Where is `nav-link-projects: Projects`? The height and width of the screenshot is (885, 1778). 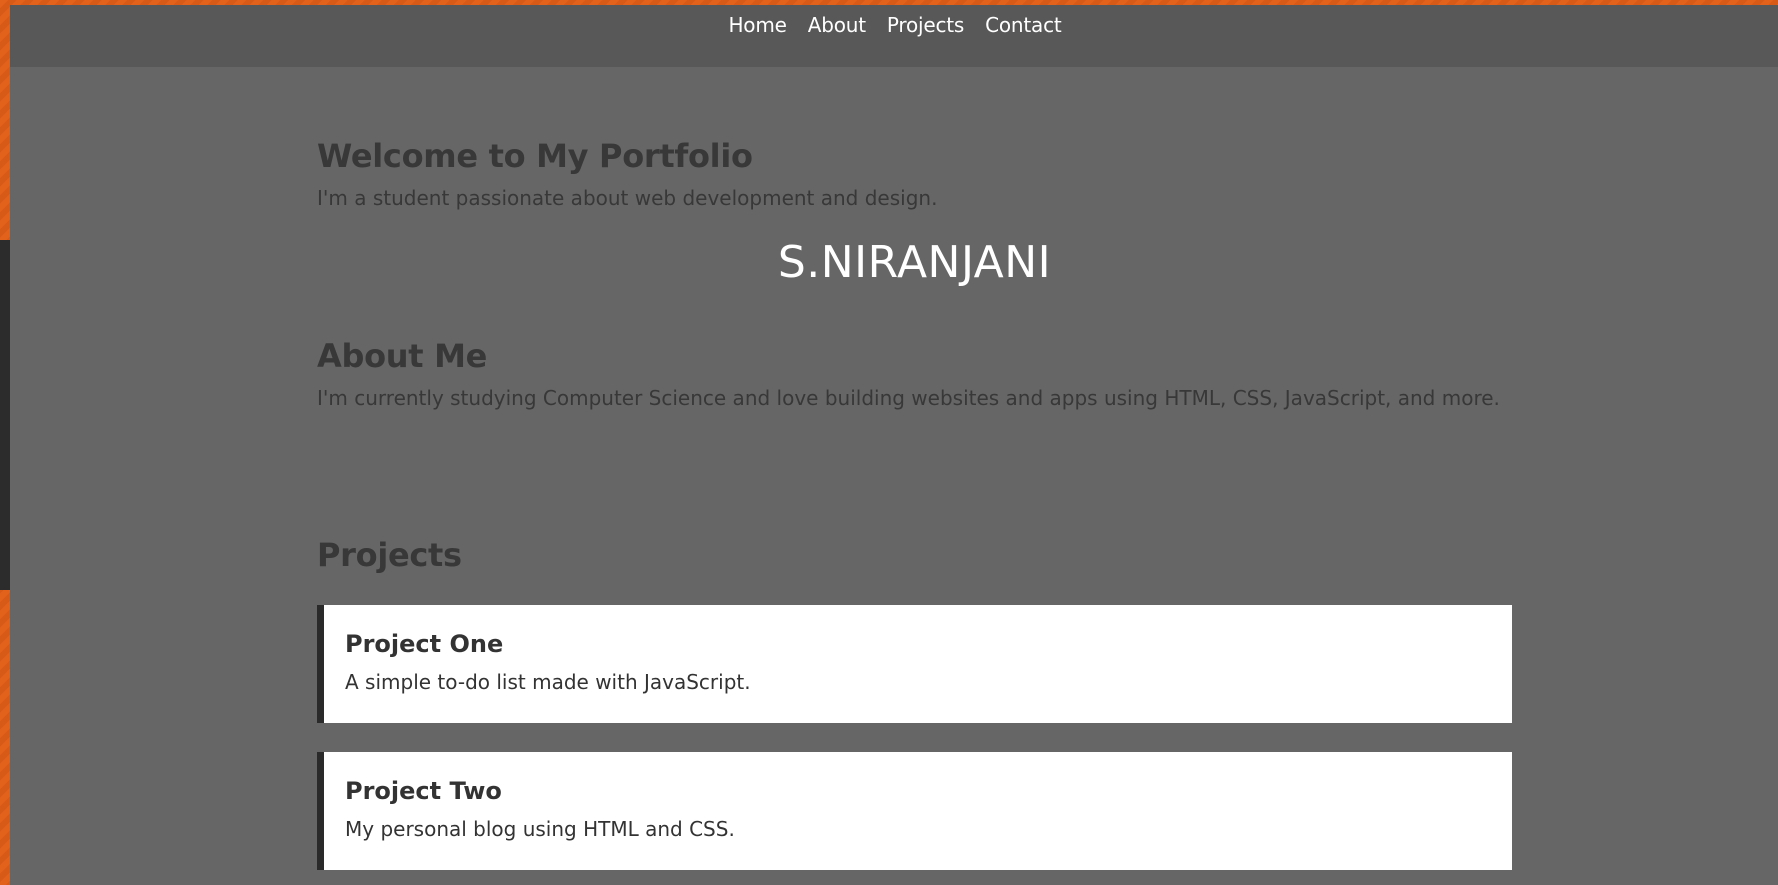 nav-link-projects: Projects is located at coordinates (925, 25).